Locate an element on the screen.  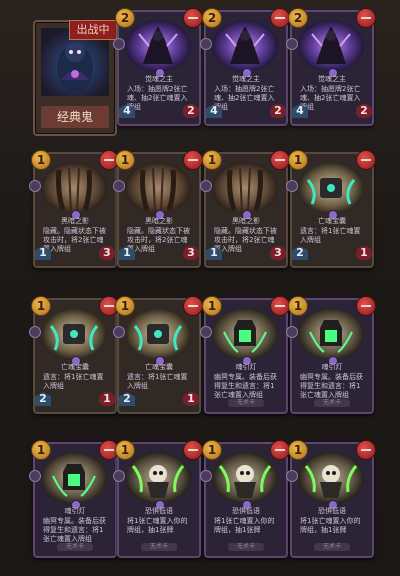
deck-card: 1 恐惧低语 将1张亡魂置入你的牌组，抽1张牌 无术卡 is located at coordinates (245, 499).